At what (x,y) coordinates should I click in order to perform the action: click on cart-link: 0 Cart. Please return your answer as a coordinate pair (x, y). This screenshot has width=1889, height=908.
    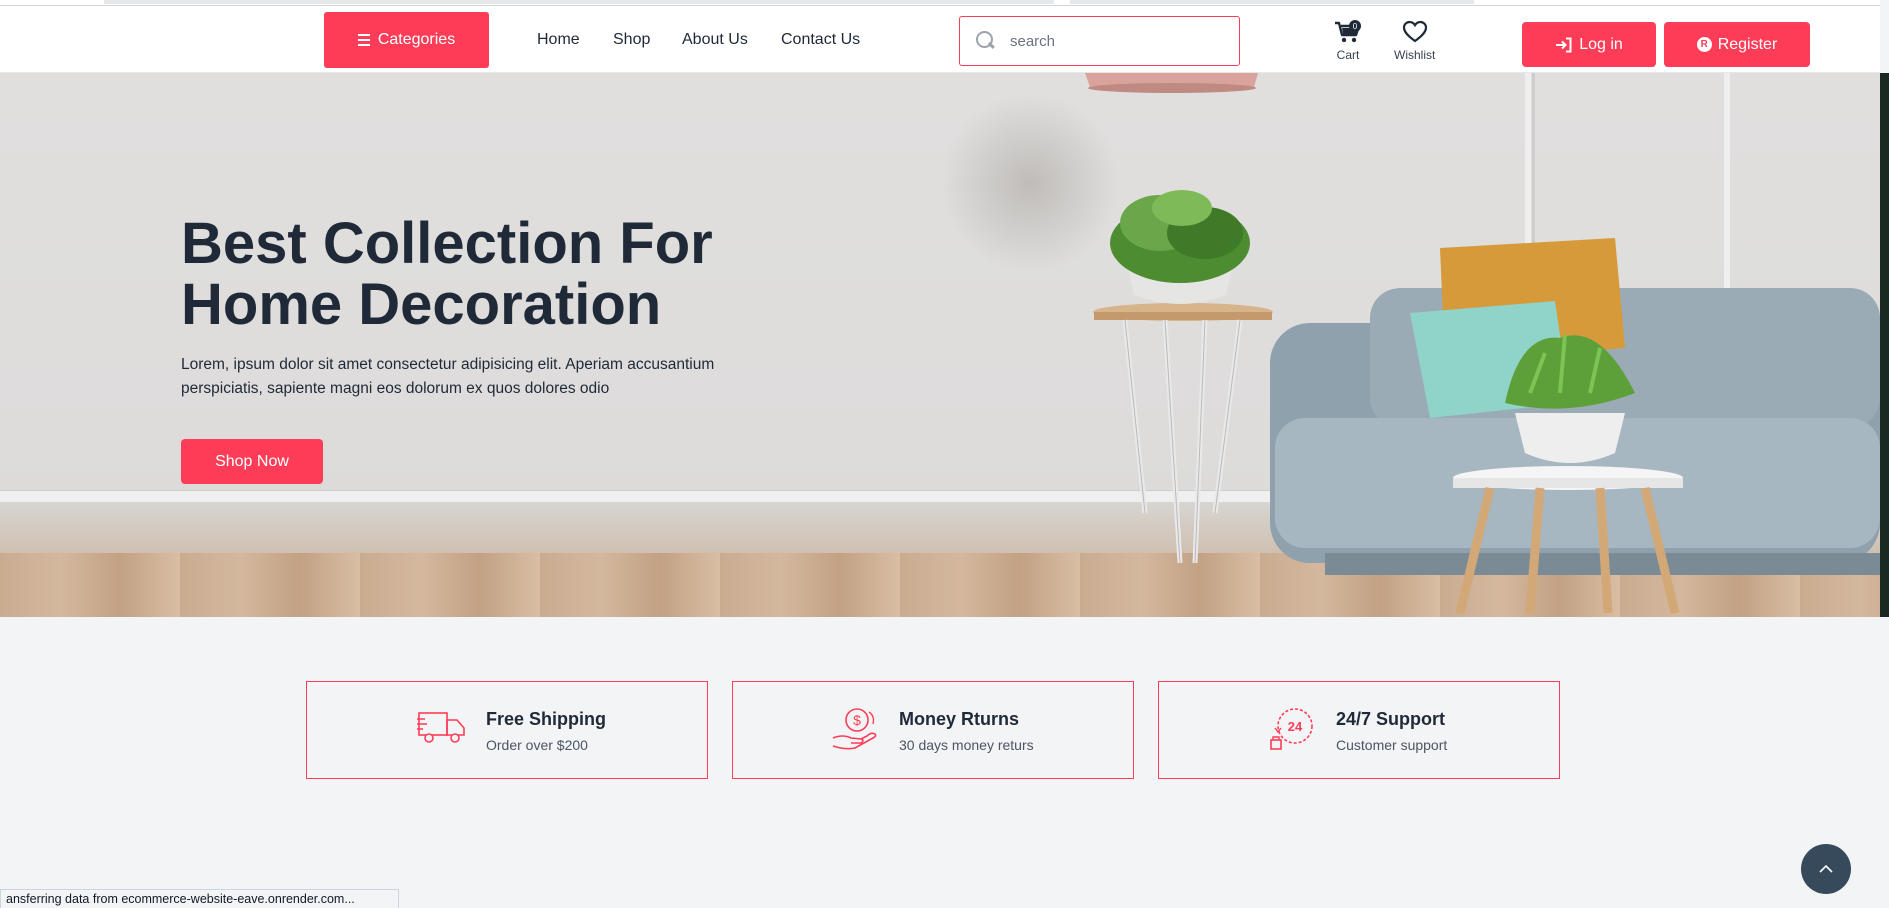
    Looking at the image, I should click on (1348, 41).